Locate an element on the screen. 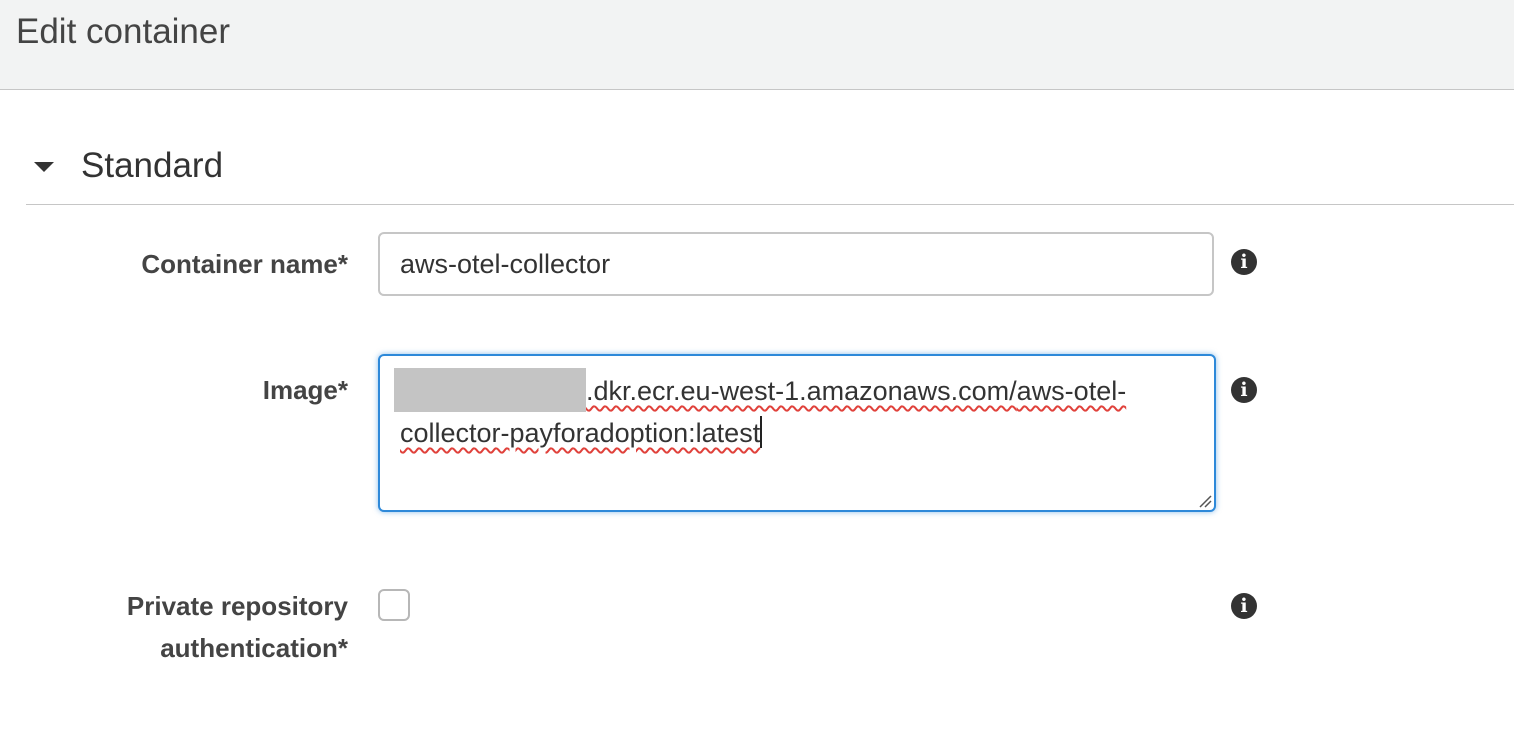 This screenshot has width=1514, height=742. image-label: Image* is located at coordinates (305, 390).